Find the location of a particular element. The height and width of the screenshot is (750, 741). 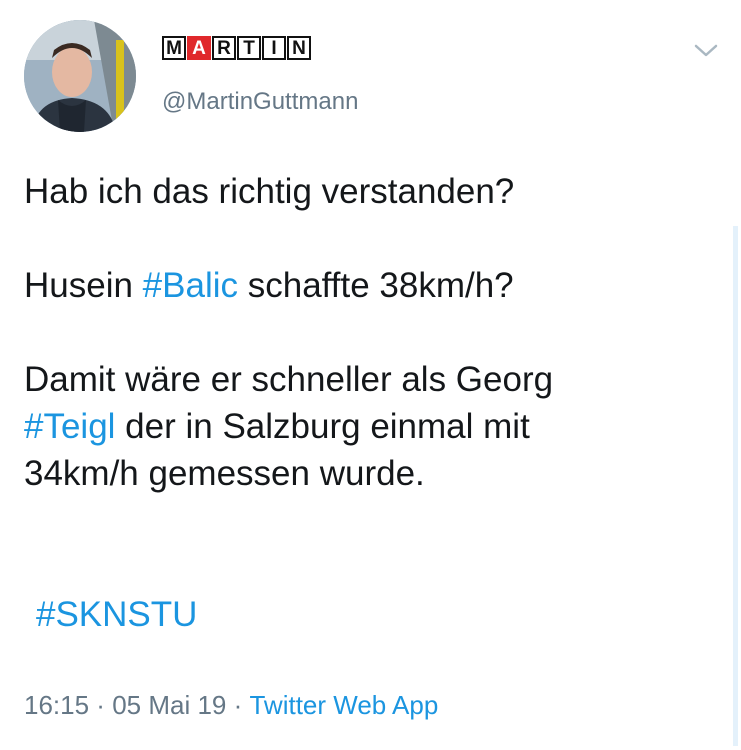

name-letter: R is located at coordinates (224, 48).